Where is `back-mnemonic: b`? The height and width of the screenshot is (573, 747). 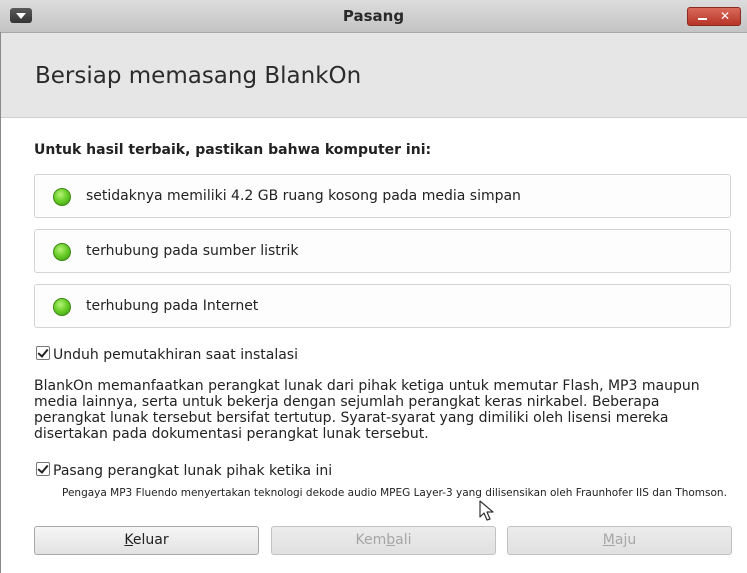 back-mnemonic: b is located at coordinates (391, 540).